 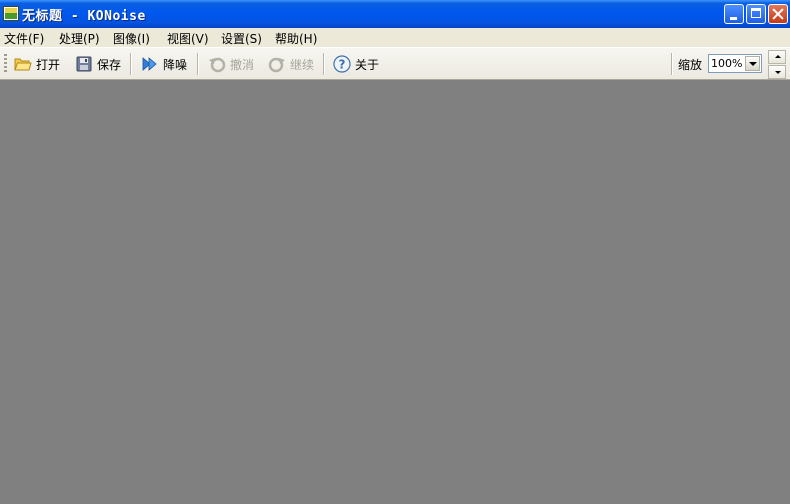 What do you see at coordinates (367, 65) in the screenshot?
I see `about-label: 关于` at bounding box center [367, 65].